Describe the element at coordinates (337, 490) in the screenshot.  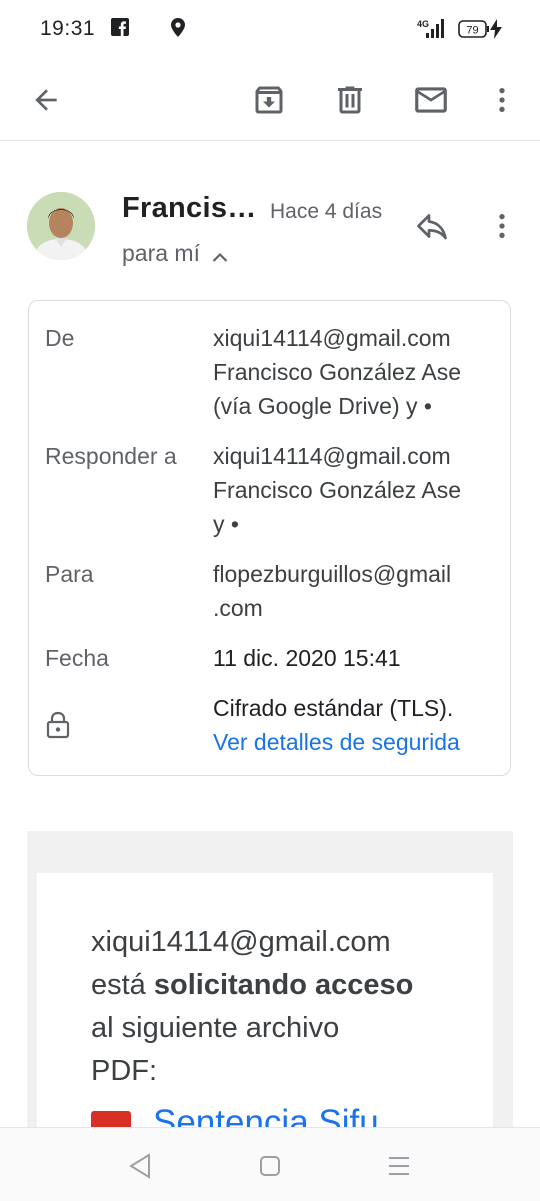
I see `reply-to-name: Francisco González Ase` at that location.